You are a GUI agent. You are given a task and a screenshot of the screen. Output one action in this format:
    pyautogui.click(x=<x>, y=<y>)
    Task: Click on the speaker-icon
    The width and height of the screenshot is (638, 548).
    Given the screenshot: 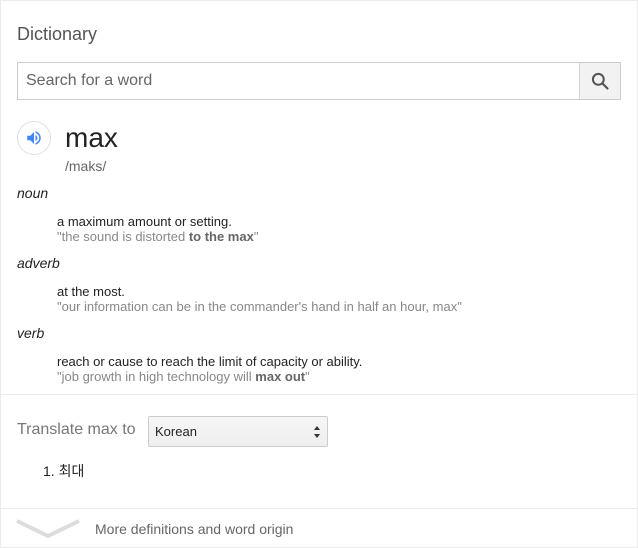 What is the action you would take?
    pyautogui.click(x=34, y=138)
    